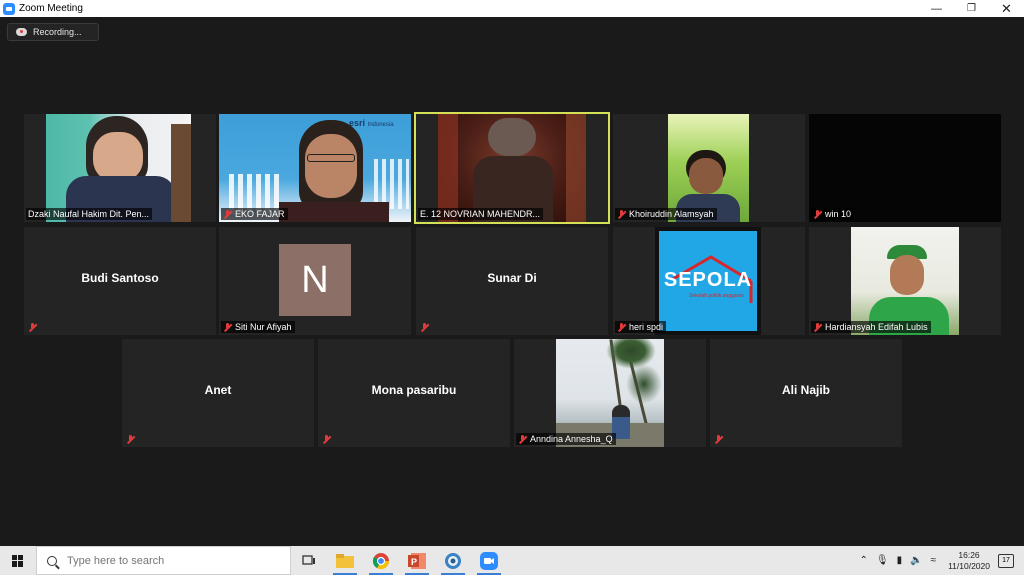  What do you see at coordinates (876, 327) in the screenshot?
I see `participant-name: Hardiansyah Edifah Lubis` at bounding box center [876, 327].